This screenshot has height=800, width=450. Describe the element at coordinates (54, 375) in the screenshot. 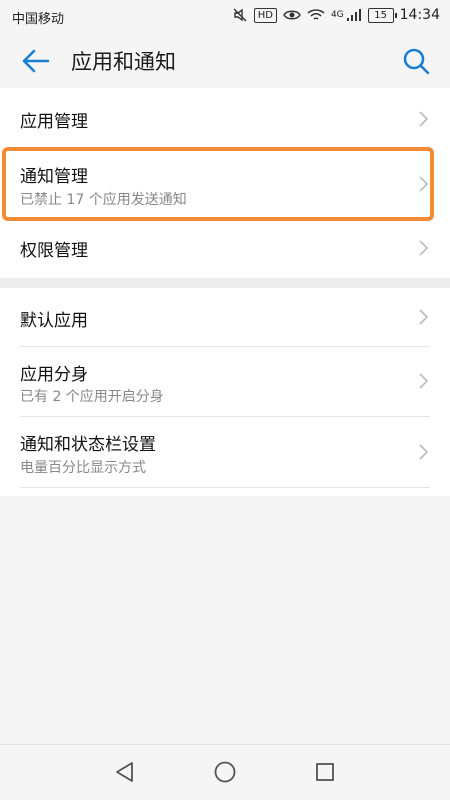

I see `menu-item-label: 应用分身` at that location.